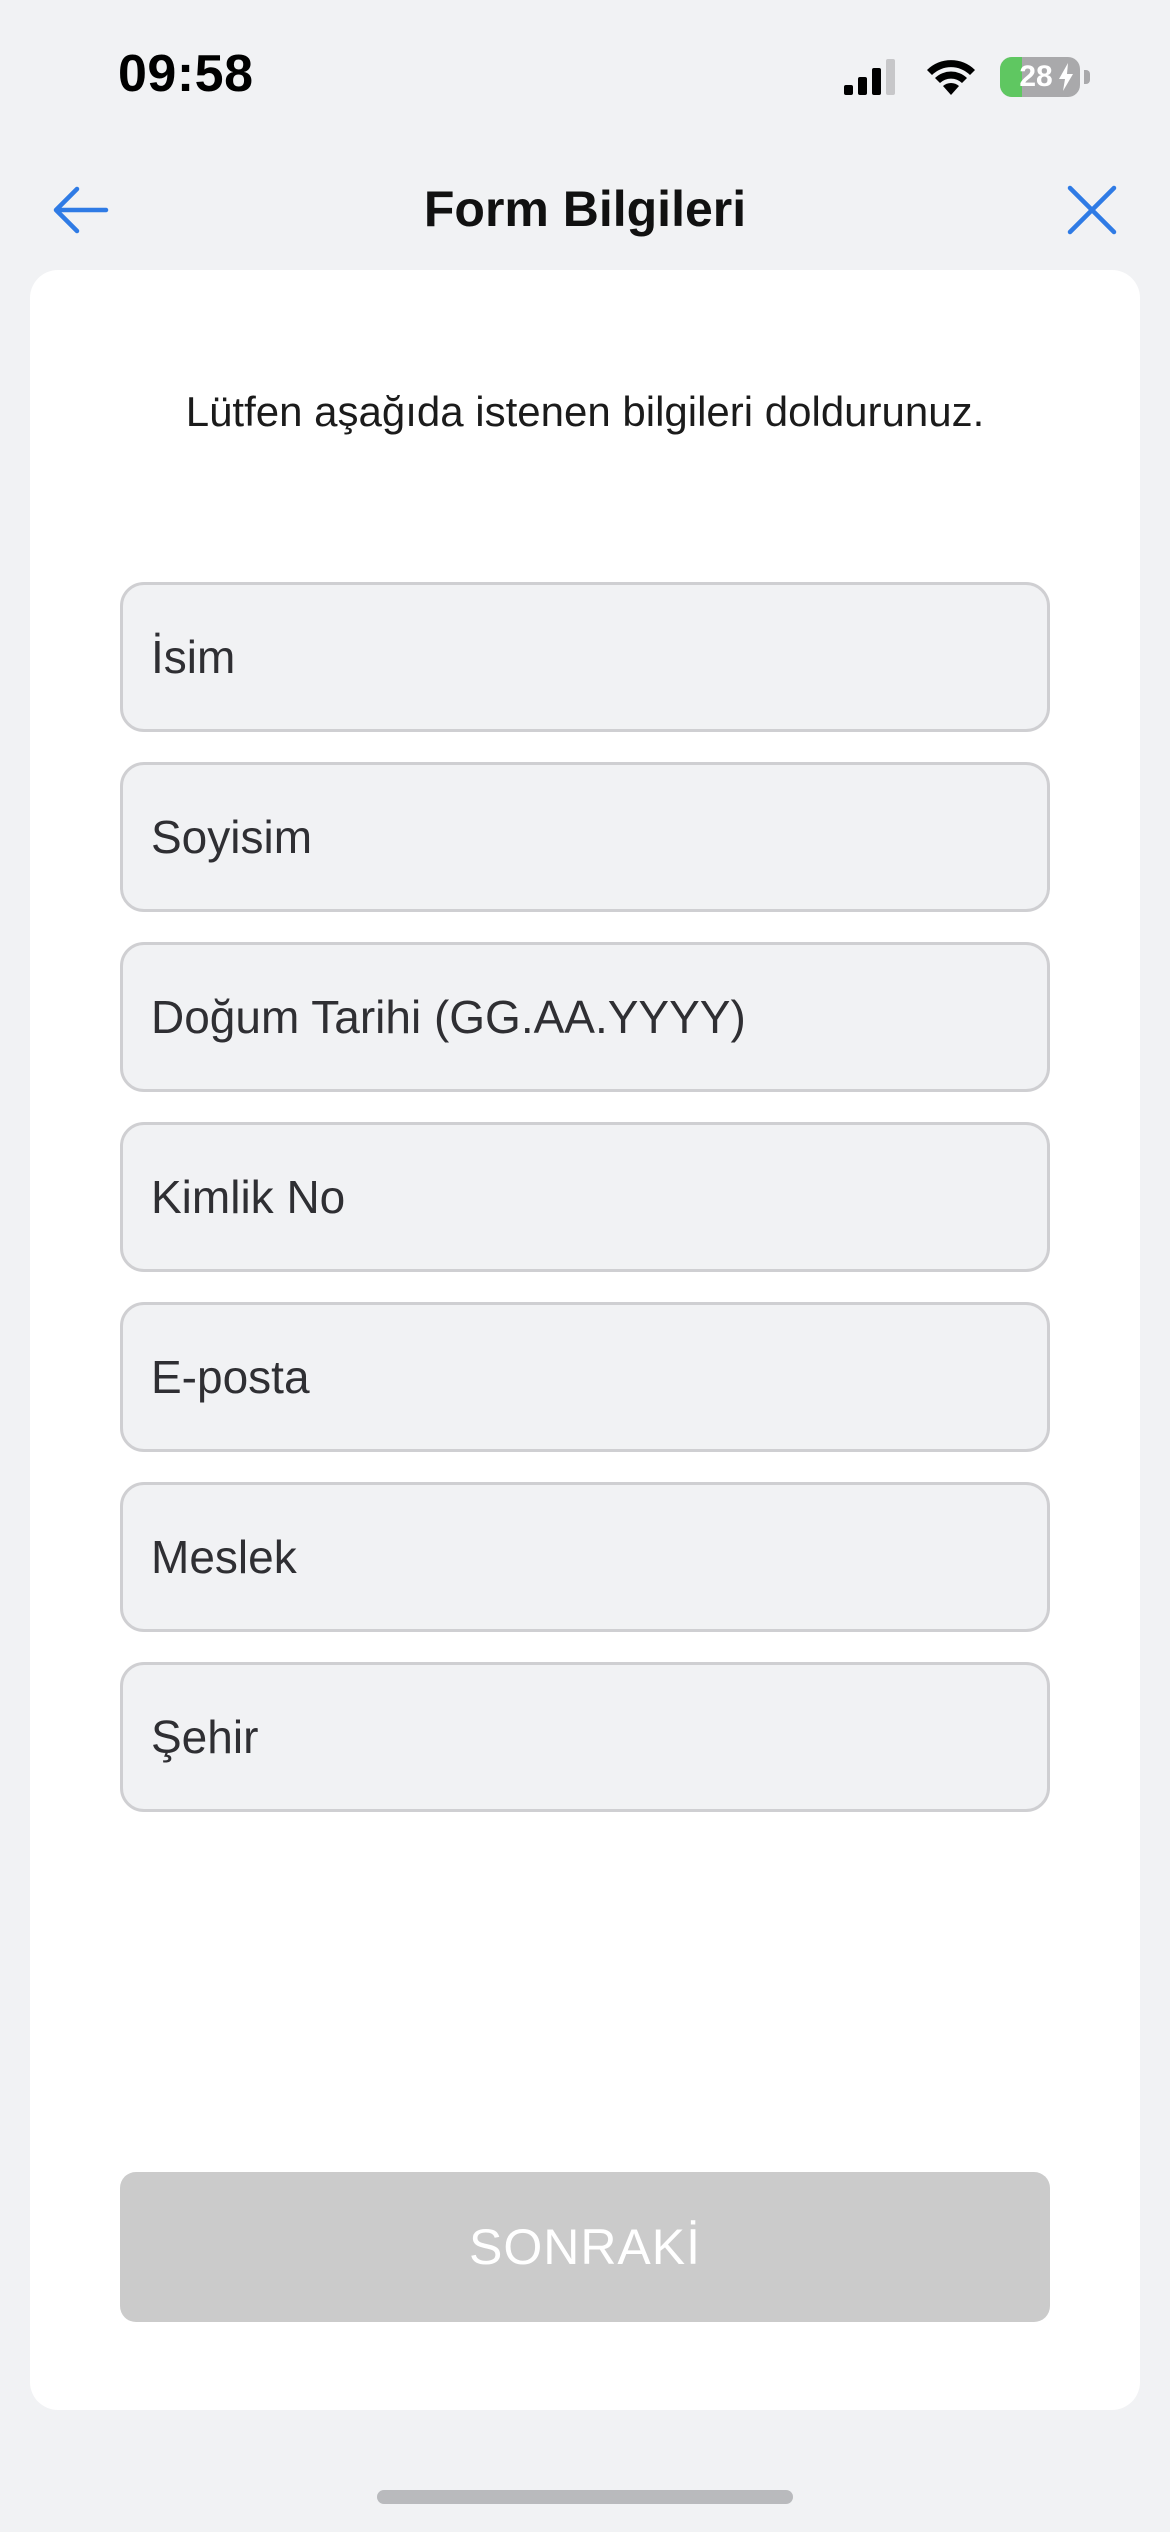  I want to click on battery-cap, so click(1087, 77).